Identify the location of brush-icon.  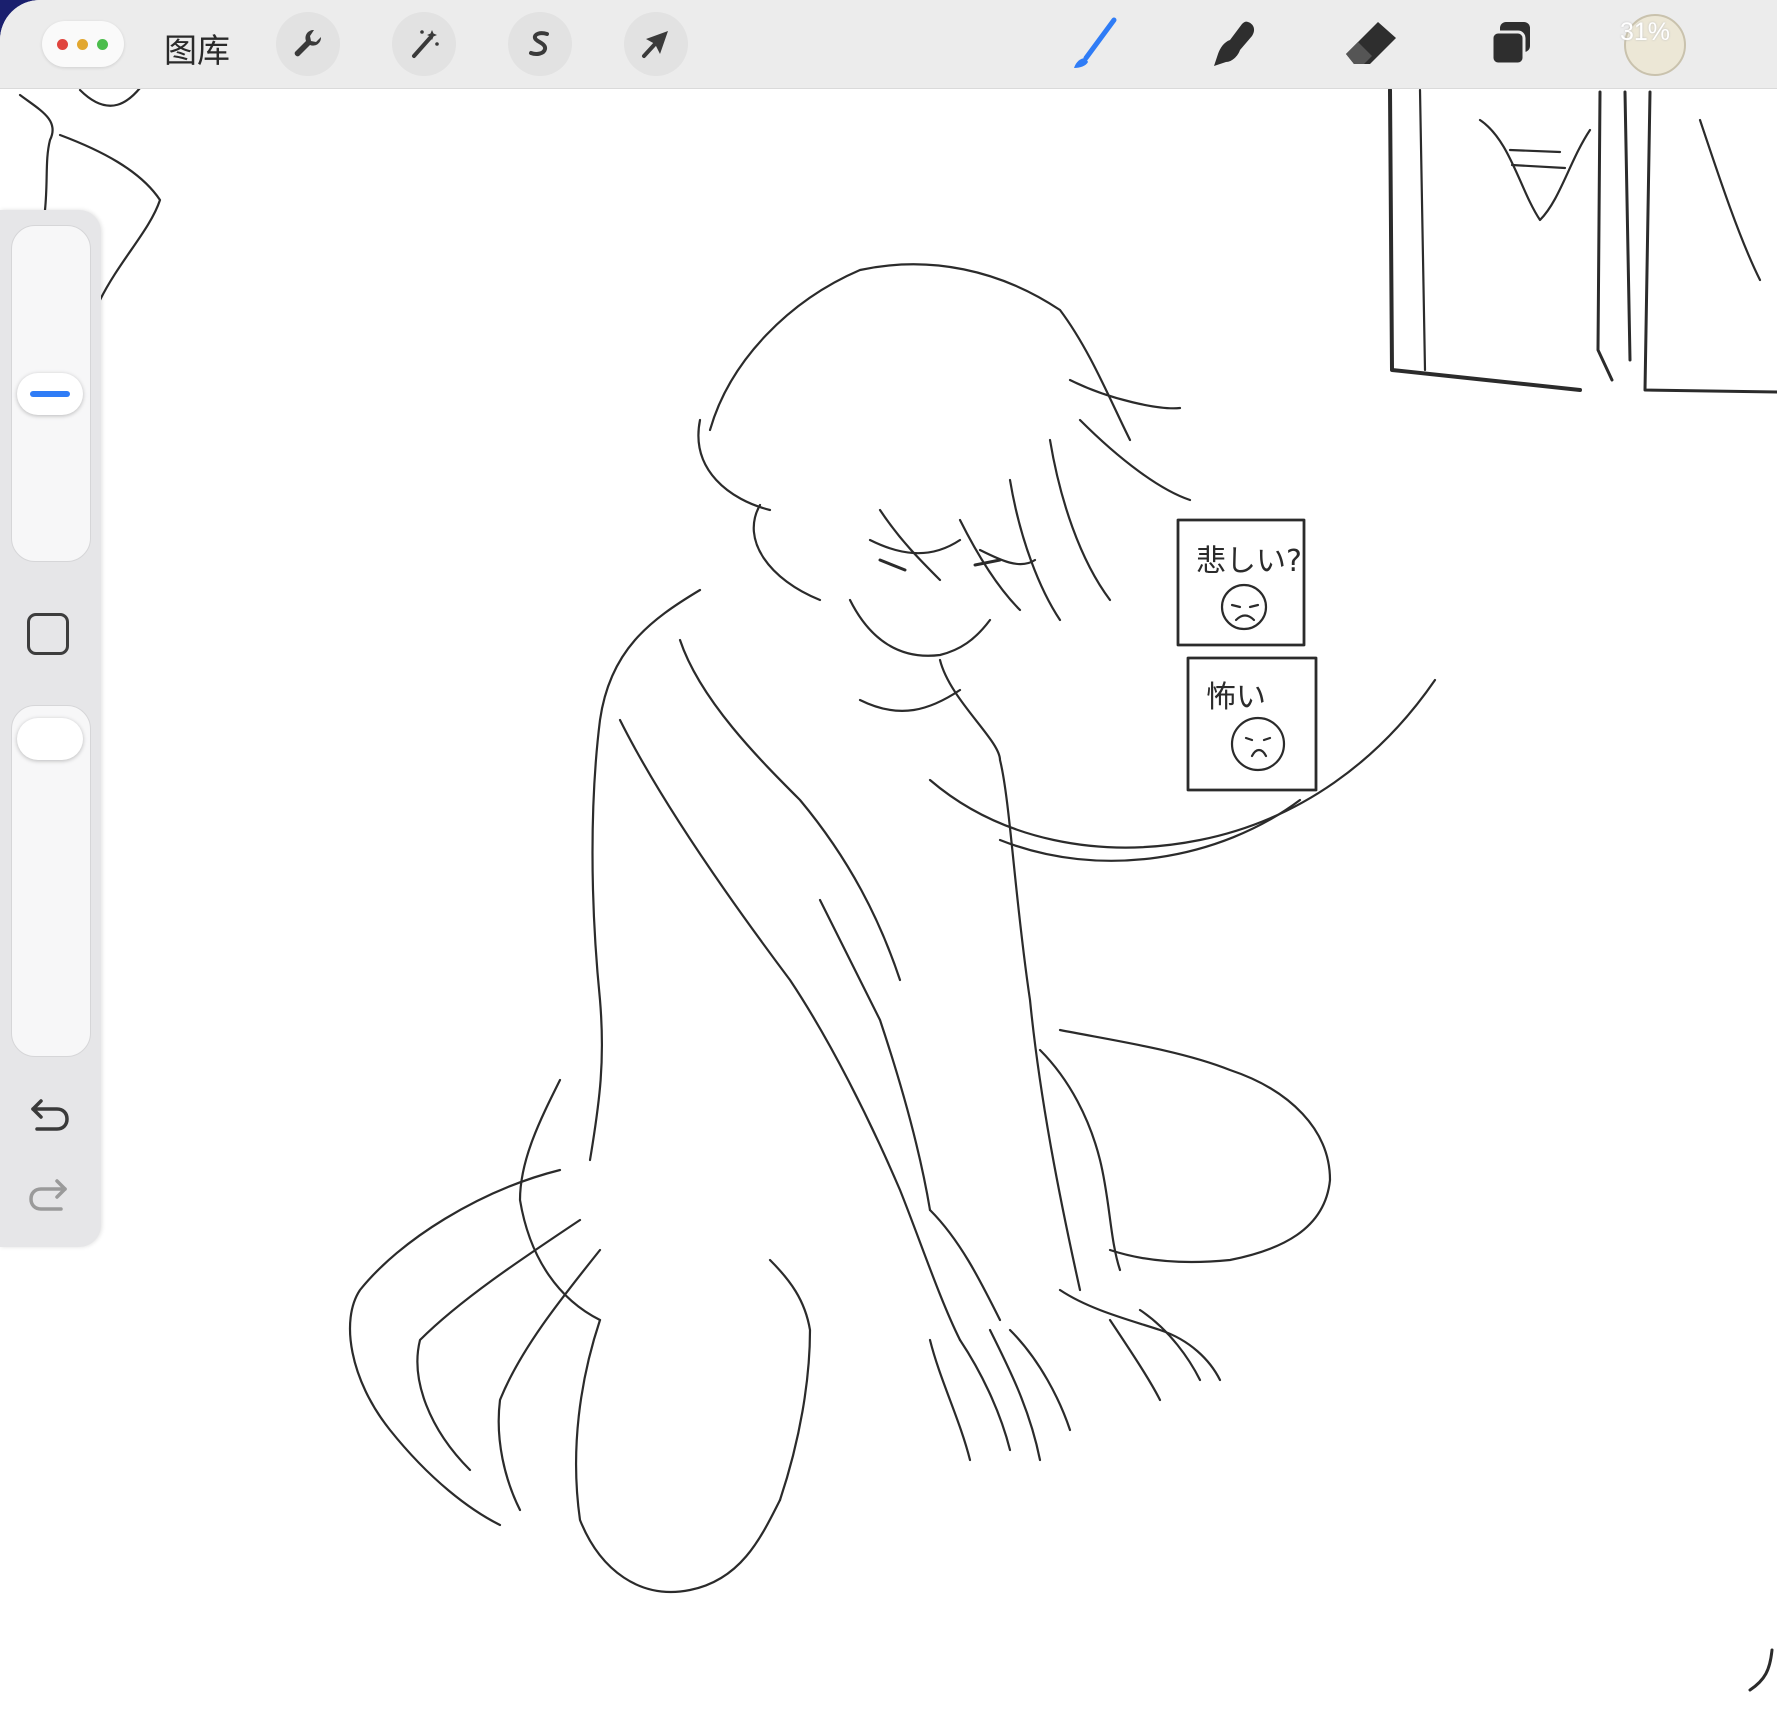
(1095, 42).